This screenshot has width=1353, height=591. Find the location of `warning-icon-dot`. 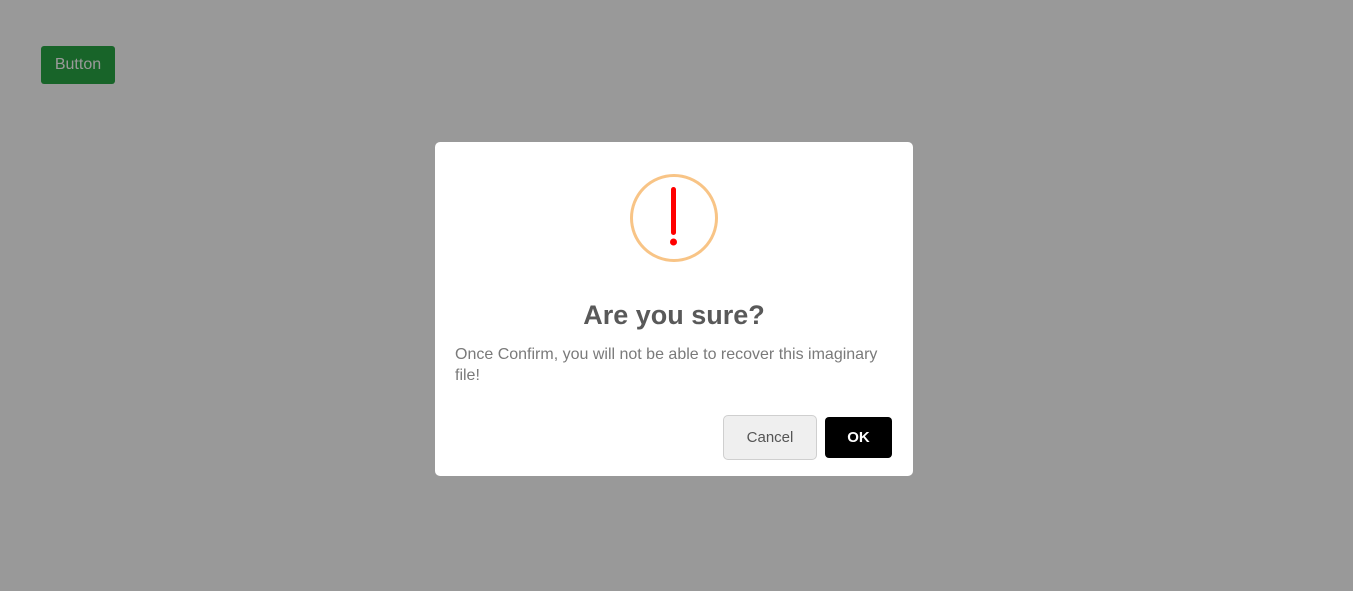

warning-icon-dot is located at coordinates (673, 242).